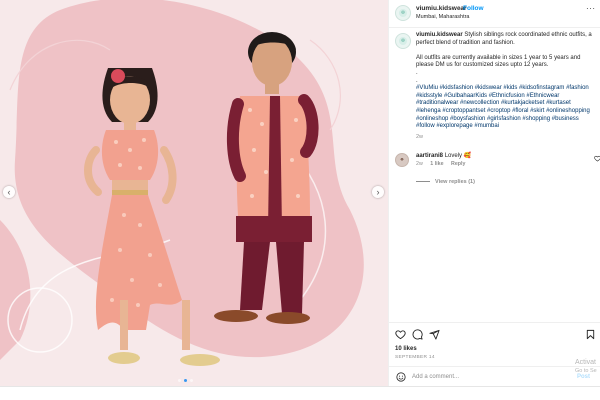 The image size is (600, 400). Describe the element at coordinates (9, 192) in the screenshot. I see `previous-slide-button: ‹` at that location.